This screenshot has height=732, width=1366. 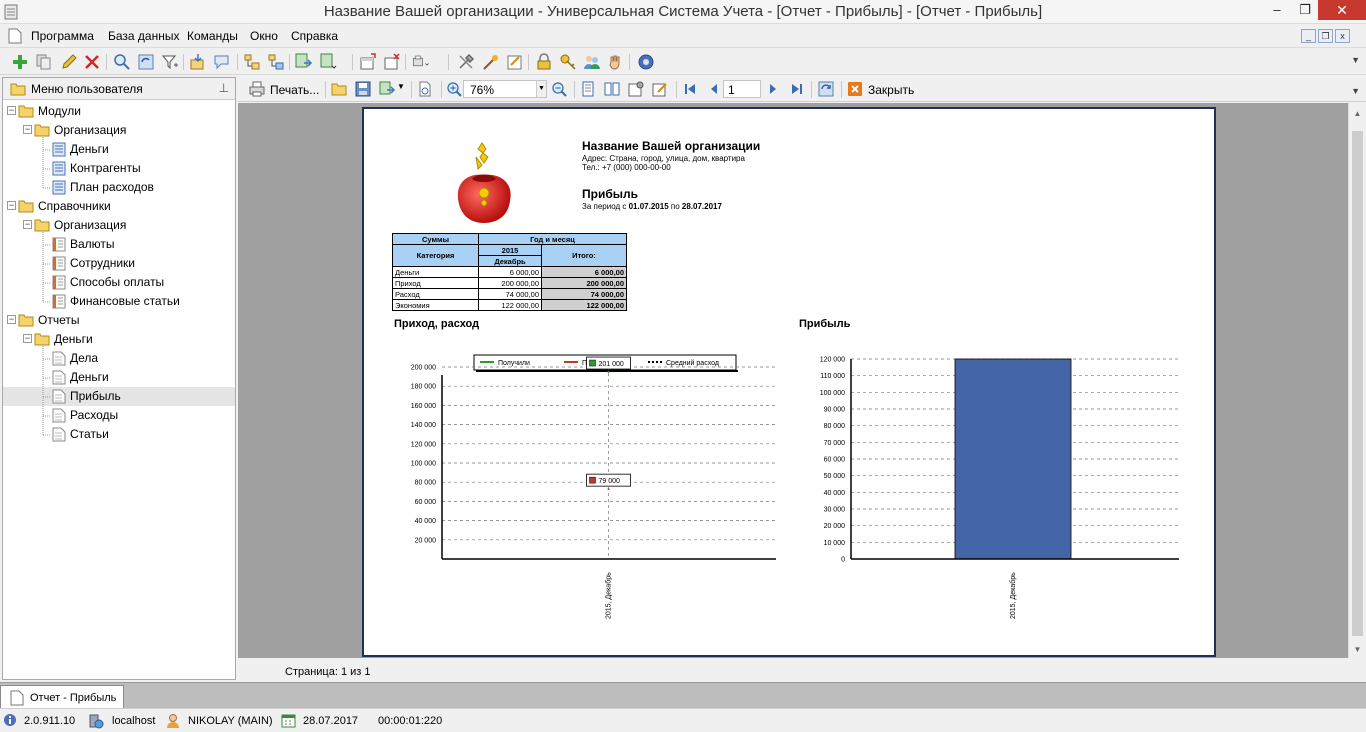 I want to click on search-icon, so click(x=122, y=62).